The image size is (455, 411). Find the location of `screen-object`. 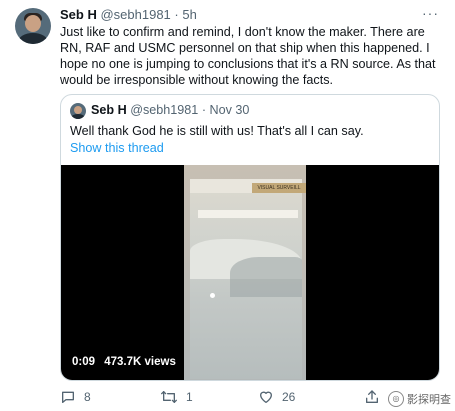

screen-object is located at coordinates (212, 295).